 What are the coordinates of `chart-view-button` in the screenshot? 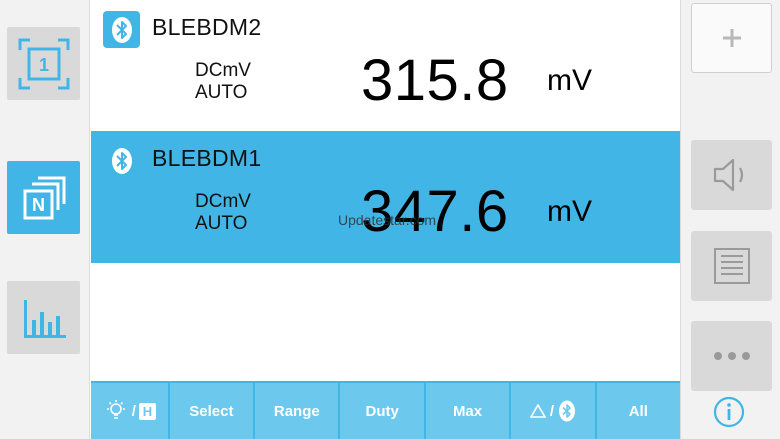 It's located at (43, 317).